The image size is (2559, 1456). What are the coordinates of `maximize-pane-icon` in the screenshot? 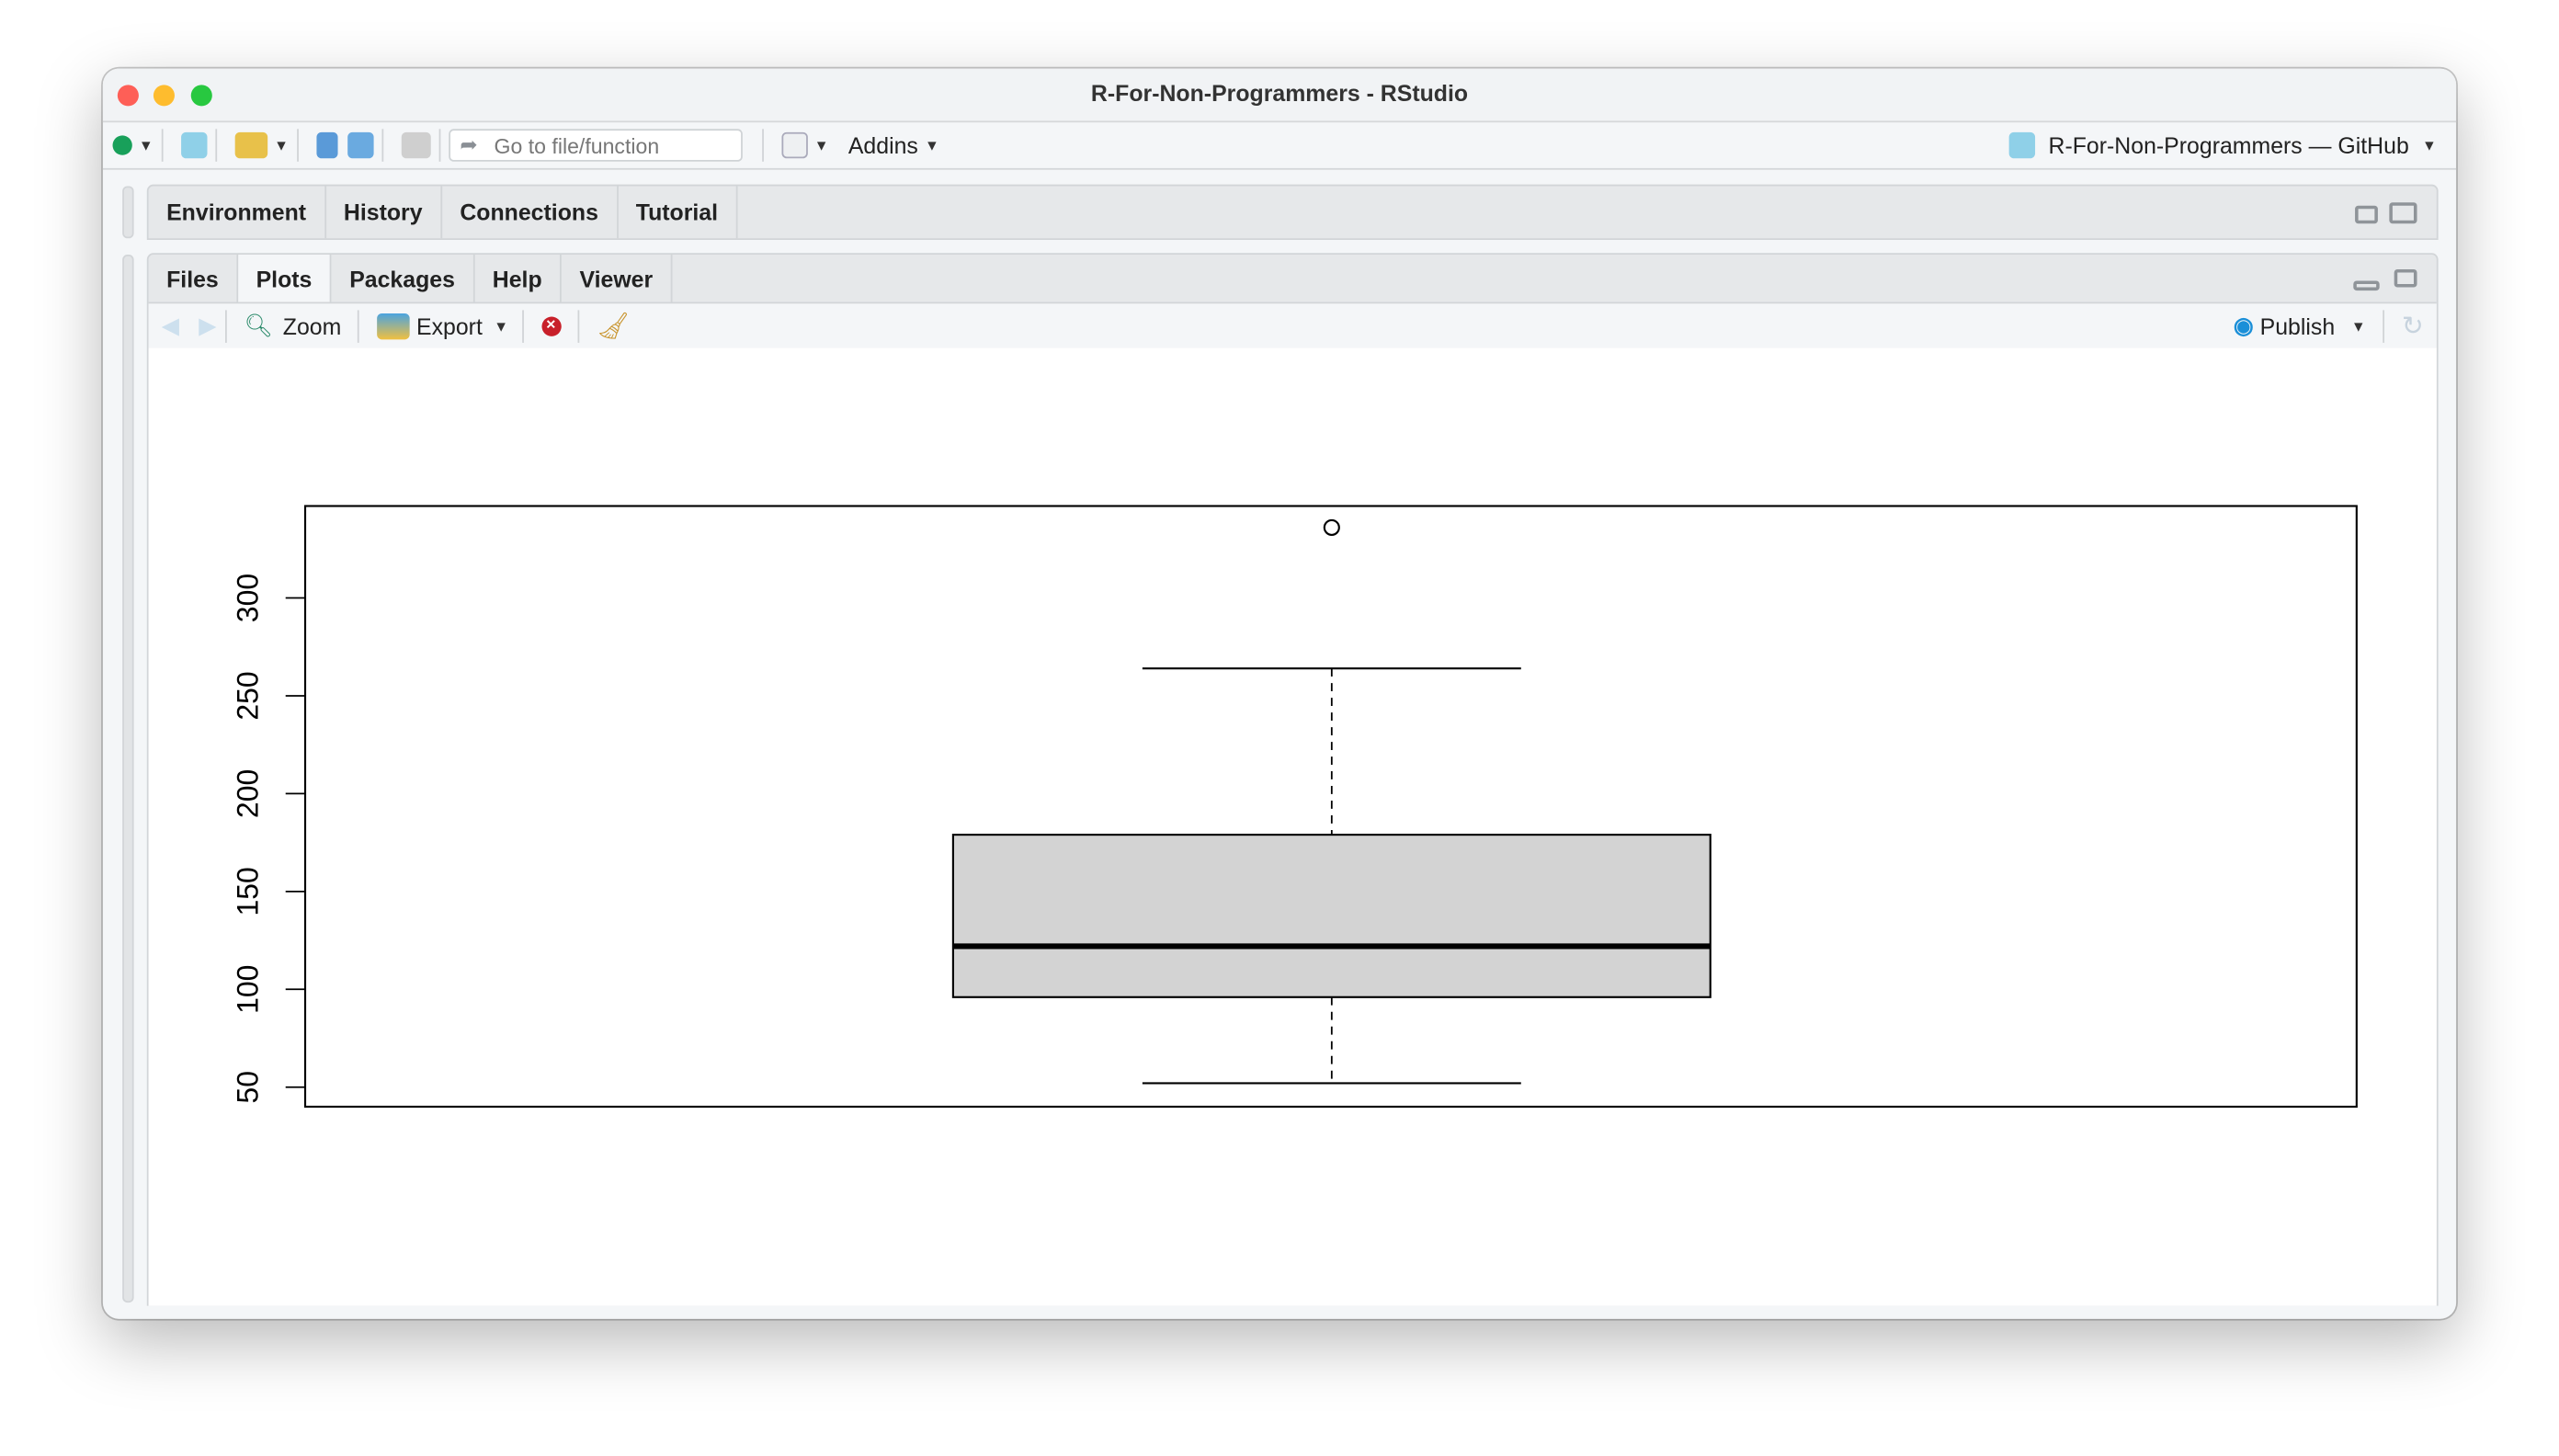 It's located at (2403, 213).